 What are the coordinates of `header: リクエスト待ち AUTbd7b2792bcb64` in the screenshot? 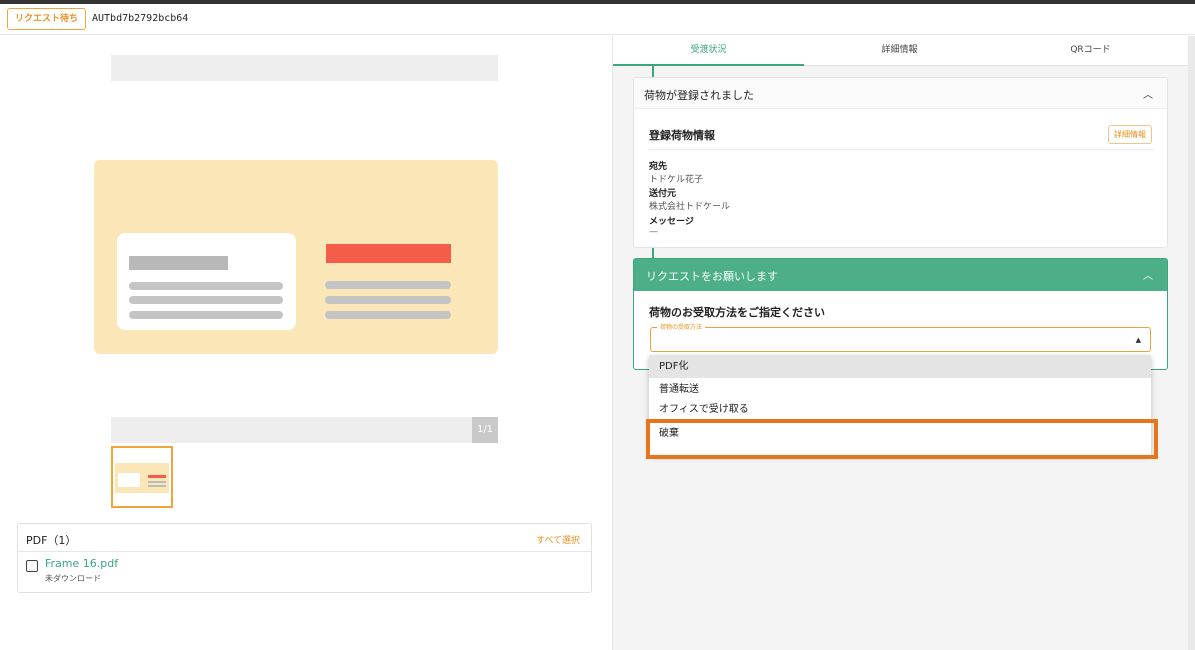 It's located at (597, 19).